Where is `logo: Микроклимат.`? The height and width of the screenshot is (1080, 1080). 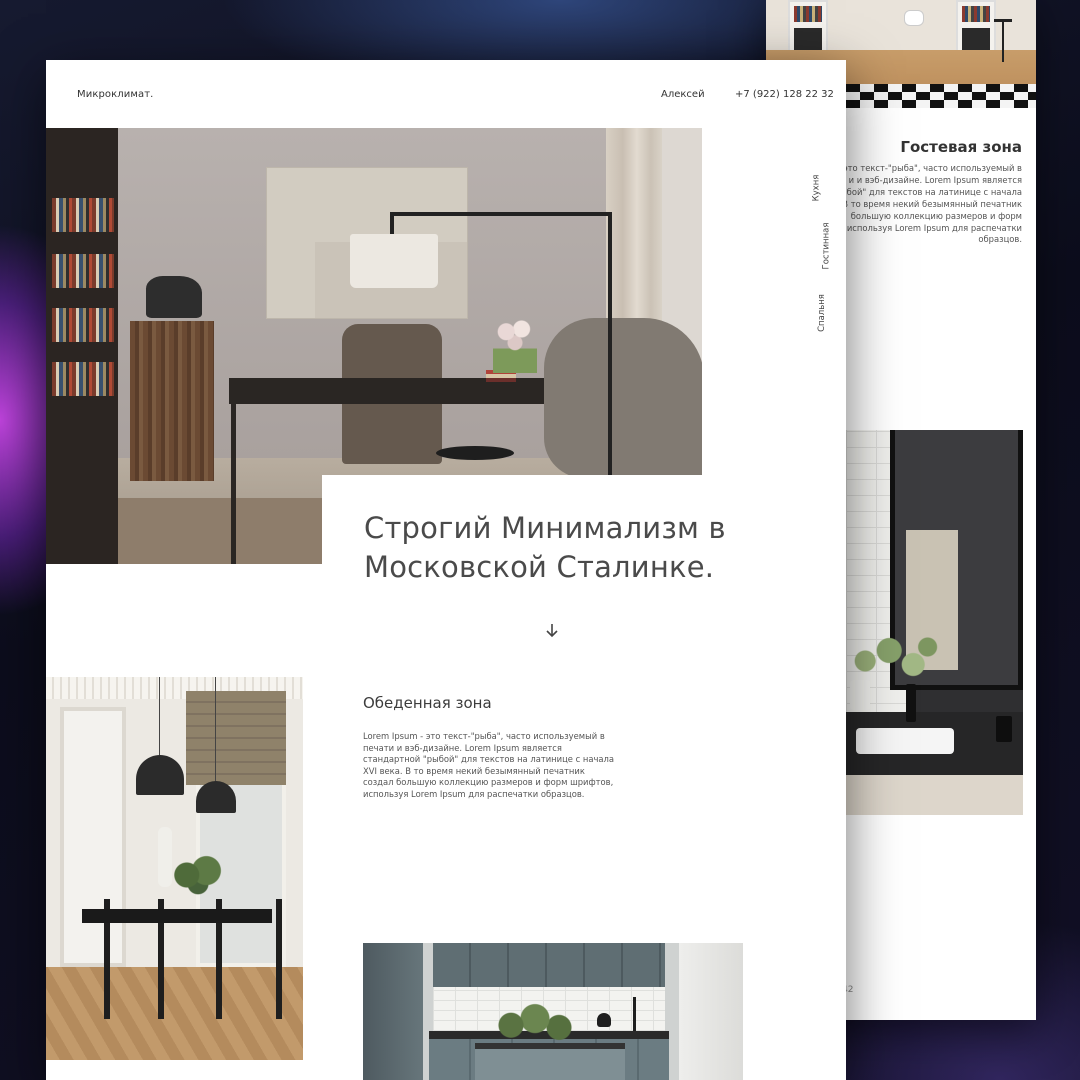
logo: Микроклимат. is located at coordinates (115, 94).